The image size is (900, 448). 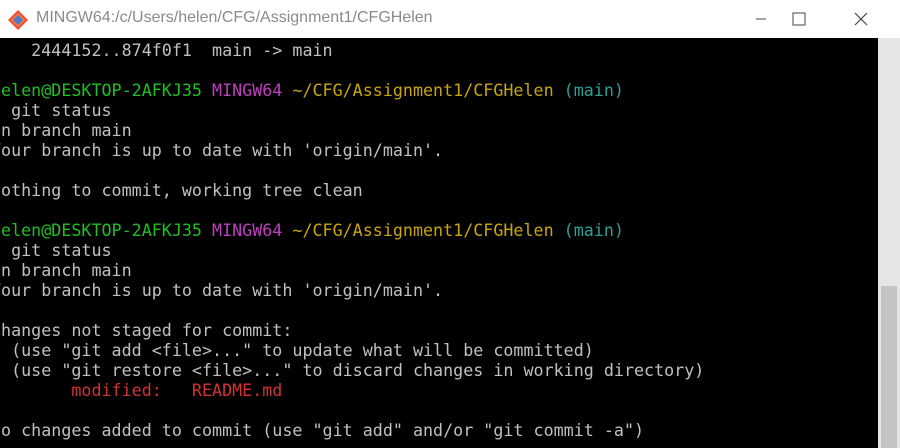 What do you see at coordinates (761, 19) in the screenshot?
I see `minimize-icon` at bounding box center [761, 19].